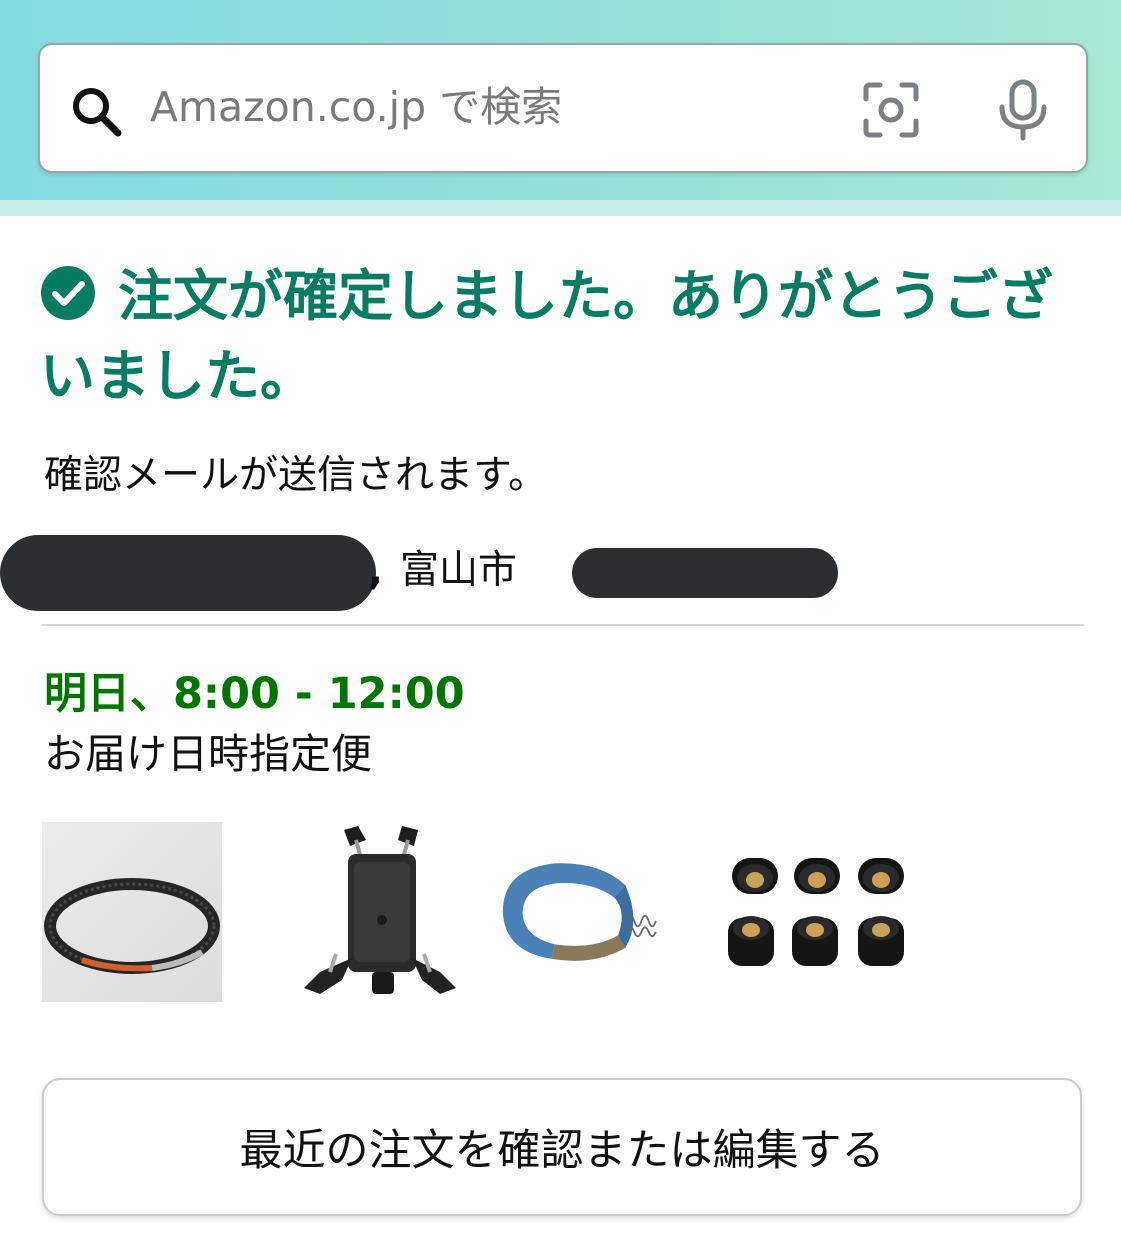 This screenshot has width=1121, height=1259. Describe the element at coordinates (819, 912) in the screenshot. I see `weight-rollers-thumbnail` at that location.